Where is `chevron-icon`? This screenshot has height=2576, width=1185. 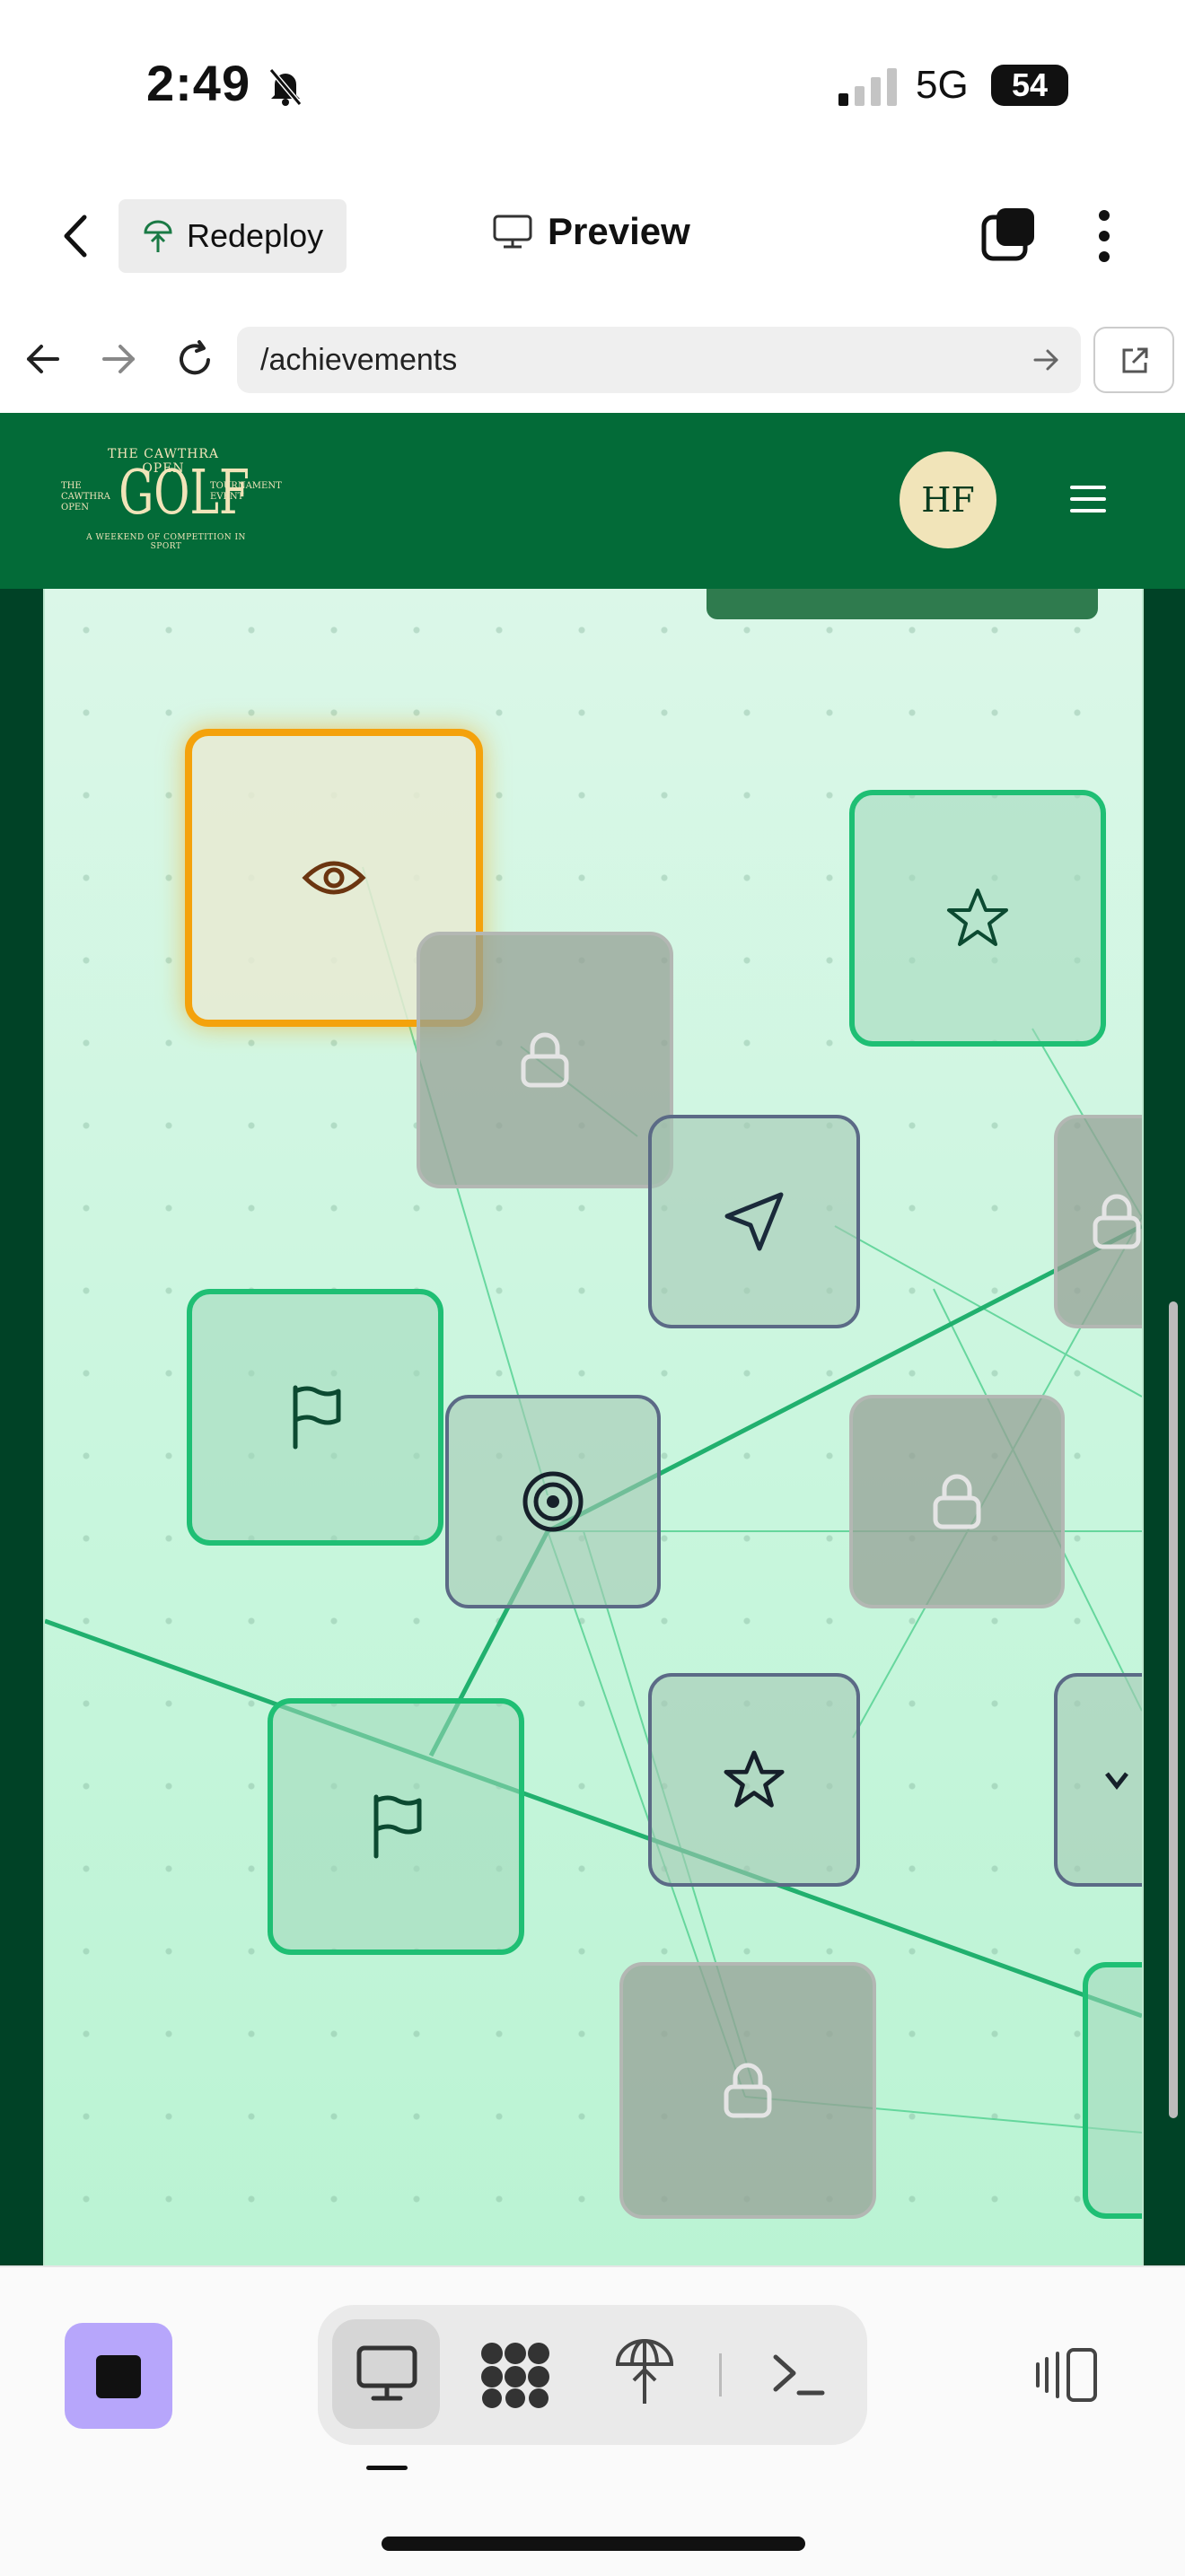 chevron-icon is located at coordinates (1116, 1781).